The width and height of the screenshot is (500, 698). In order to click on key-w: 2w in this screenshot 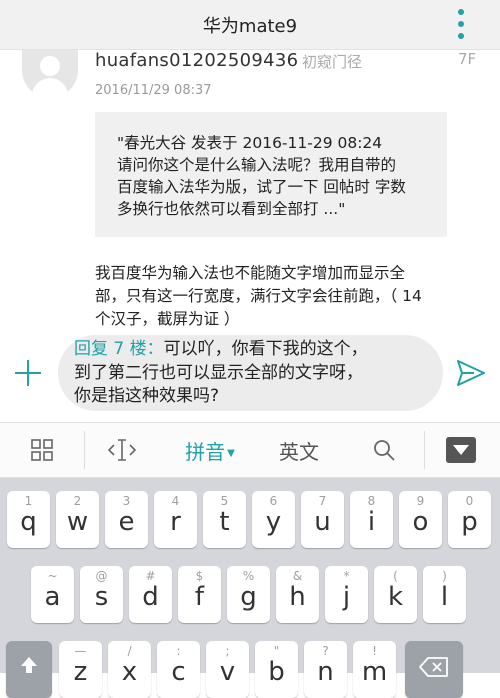, I will do `click(77, 519)`.